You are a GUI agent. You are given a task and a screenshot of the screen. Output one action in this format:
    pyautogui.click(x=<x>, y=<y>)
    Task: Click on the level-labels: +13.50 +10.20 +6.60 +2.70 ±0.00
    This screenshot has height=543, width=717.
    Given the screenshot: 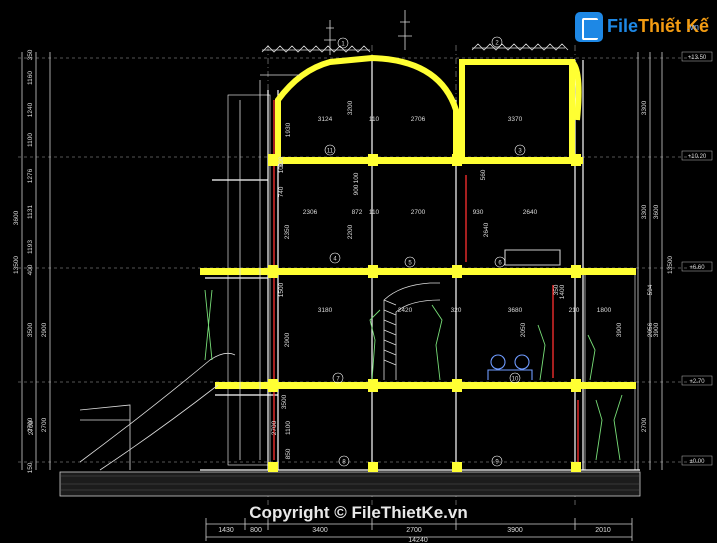 What is the action you would take?
    pyautogui.click(x=697, y=258)
    